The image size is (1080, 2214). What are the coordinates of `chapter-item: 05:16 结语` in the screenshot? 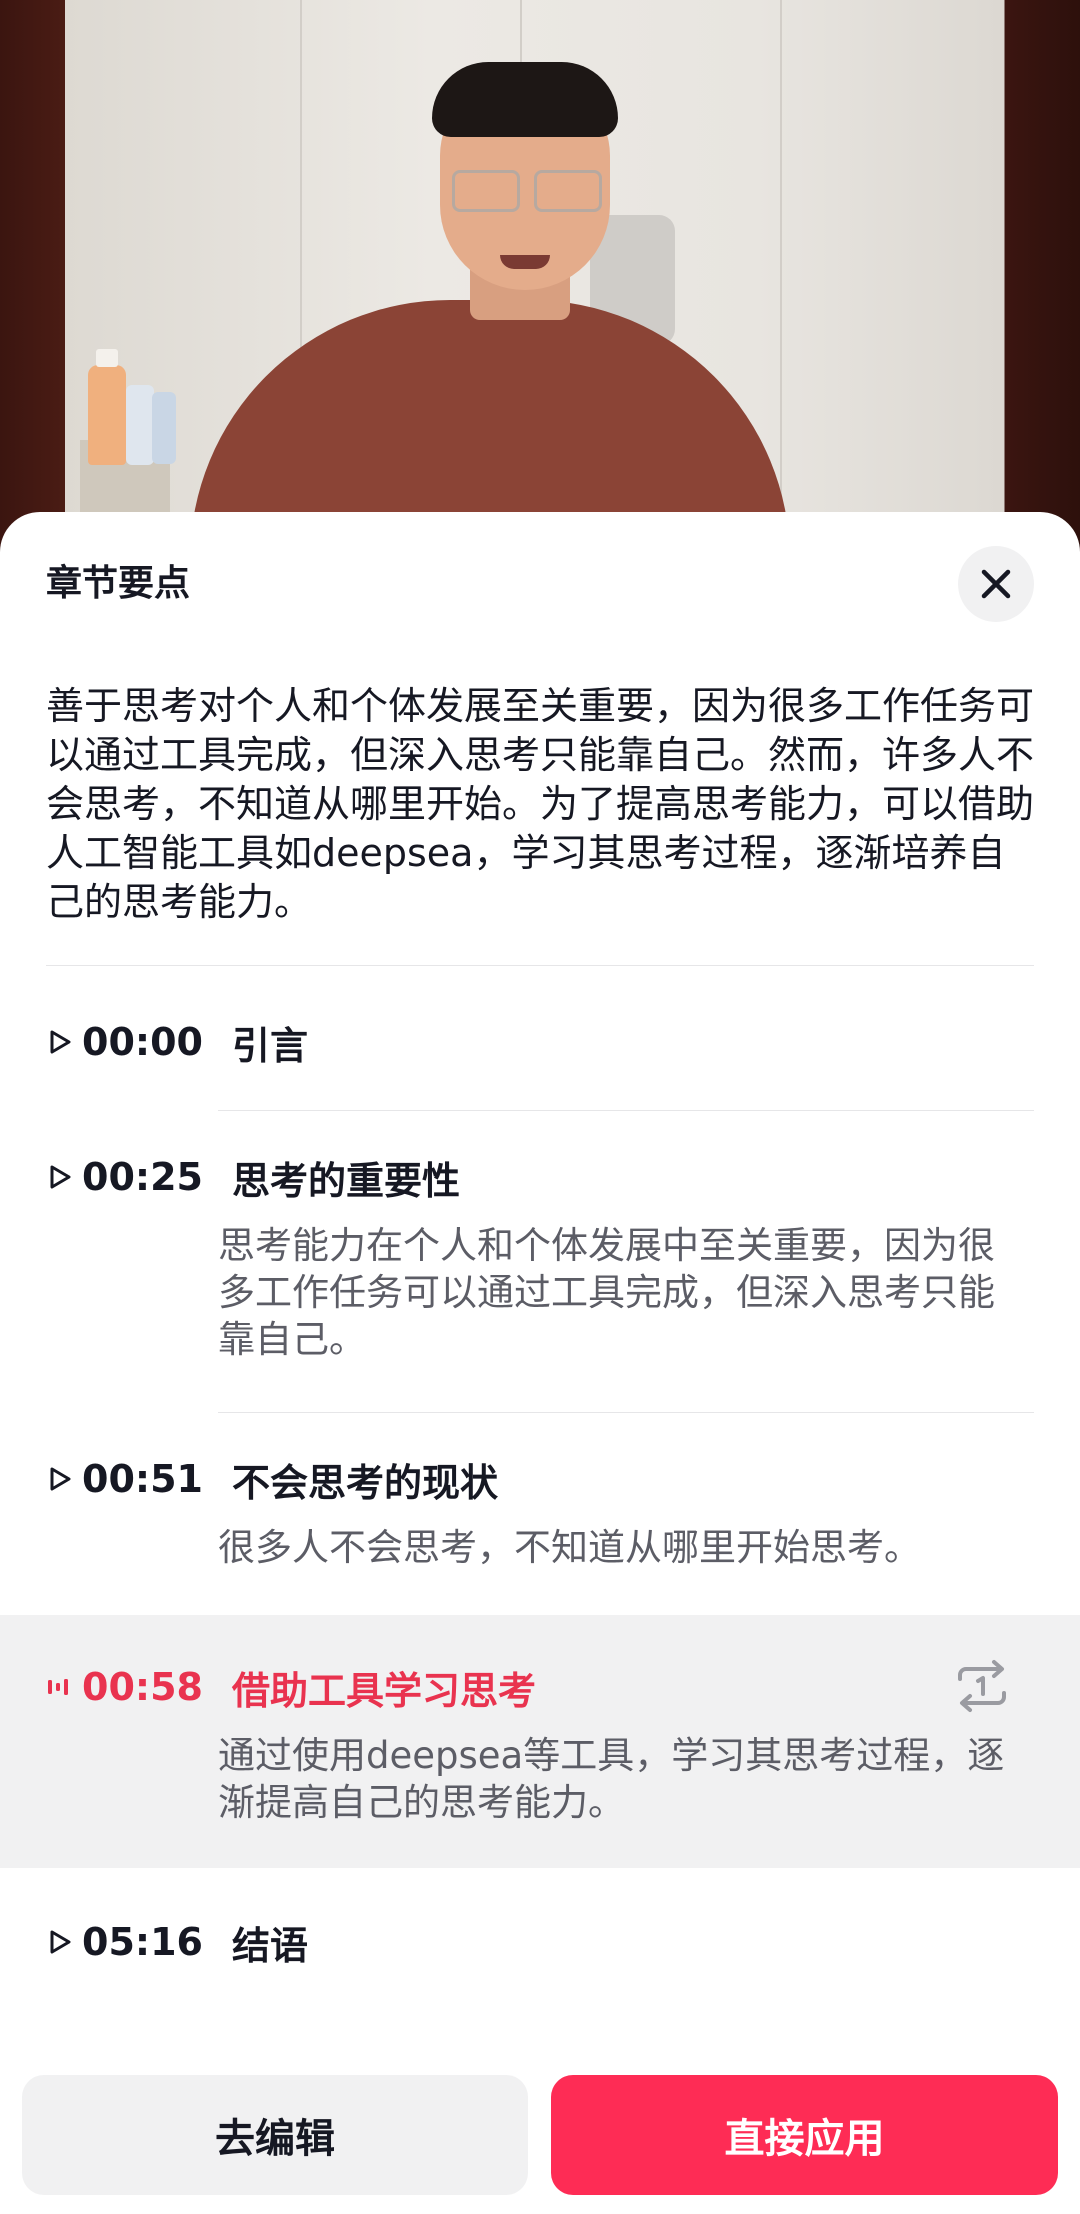 It's located at (540, 1962).